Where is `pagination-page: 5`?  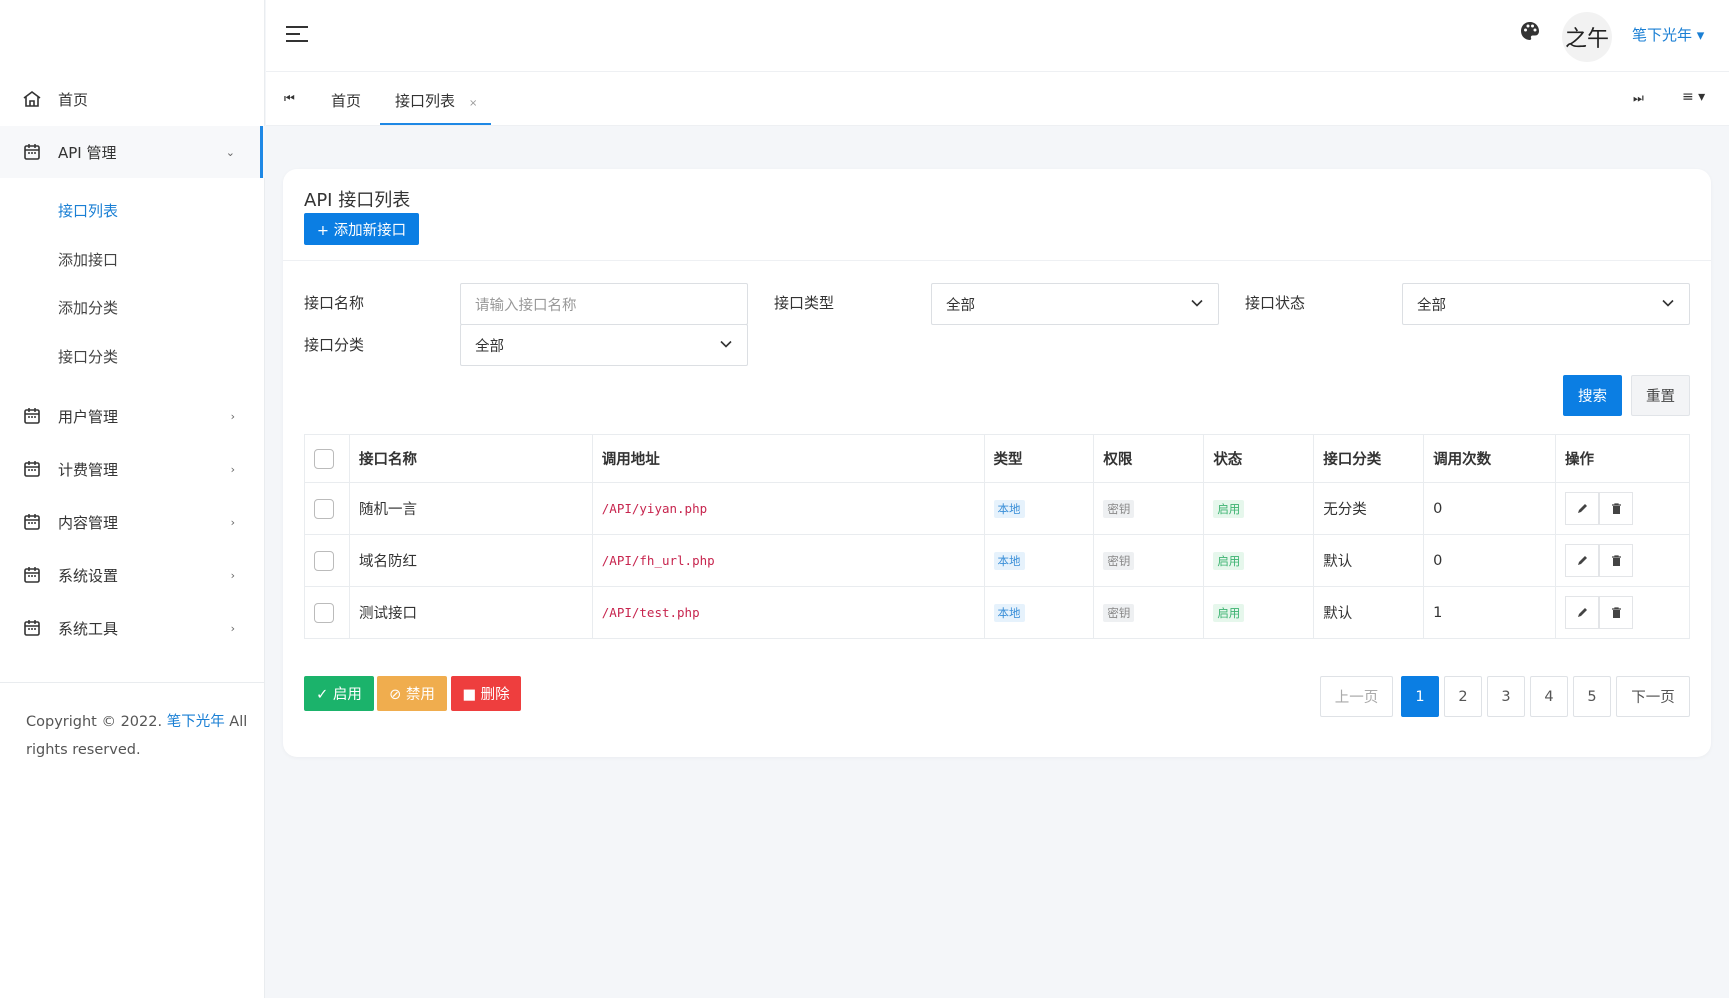 pagination-page: 5 is located at coordinates (1592, 696).